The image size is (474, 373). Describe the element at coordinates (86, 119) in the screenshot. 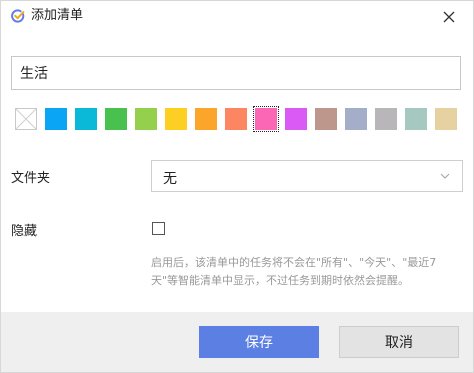

I see `color-swatch-cyan` at that location.